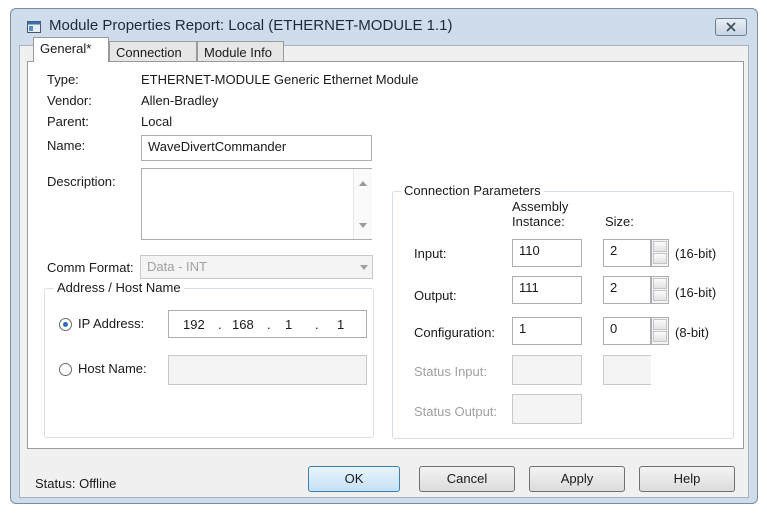 The width and height of the screenshot is (767, 515). What do you see at coordinates (538, 221) in the screenshot?
I see `instance-header: Instance:` at bounding box center [538, 221].